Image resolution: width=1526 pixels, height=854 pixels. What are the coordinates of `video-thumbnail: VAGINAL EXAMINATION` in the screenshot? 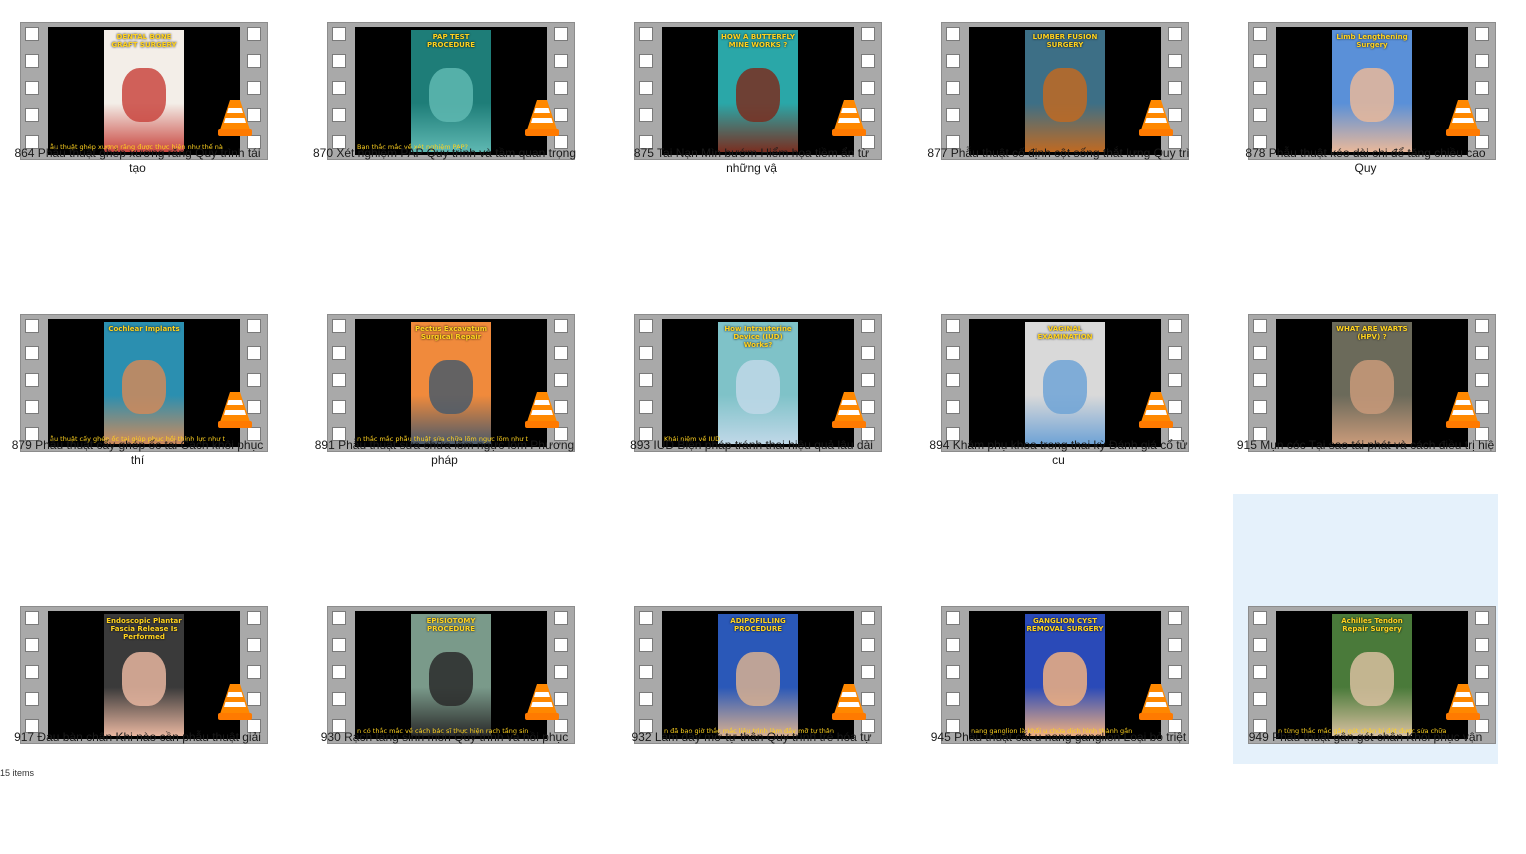 It's located at (1058, 372).